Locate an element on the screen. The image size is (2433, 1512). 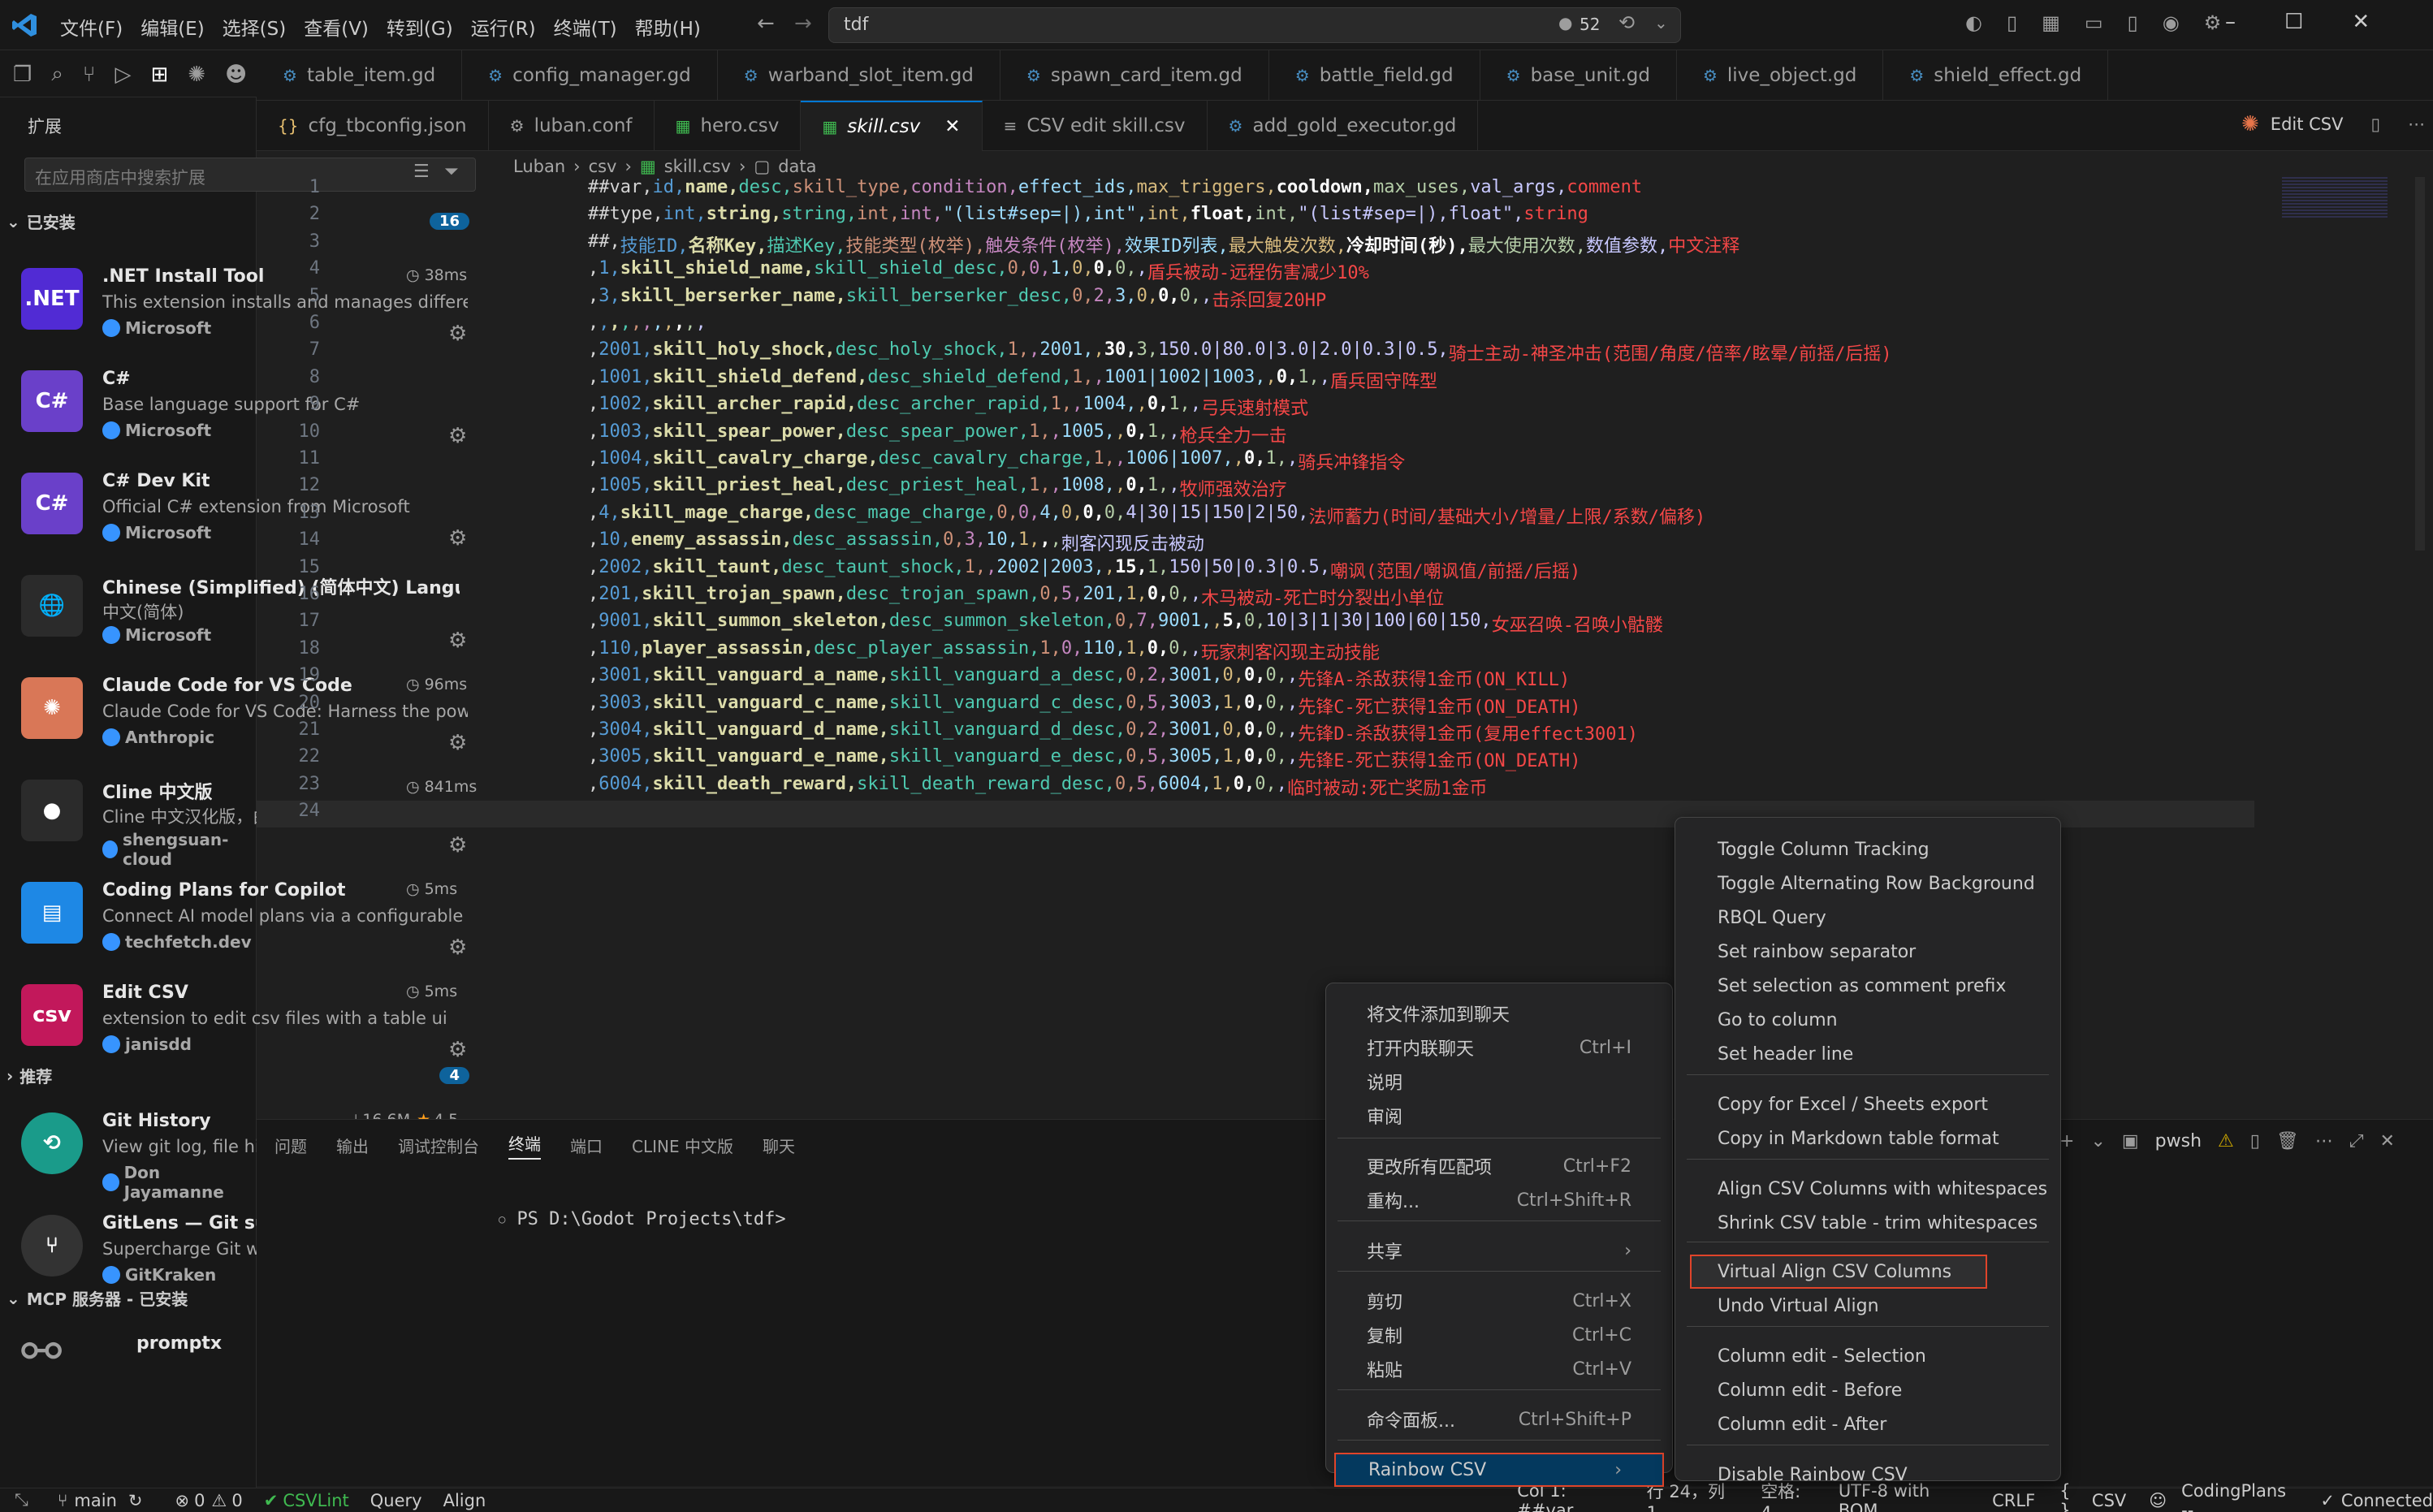
breadcrumb-luban: Luban is located at coordinates (539, 166).